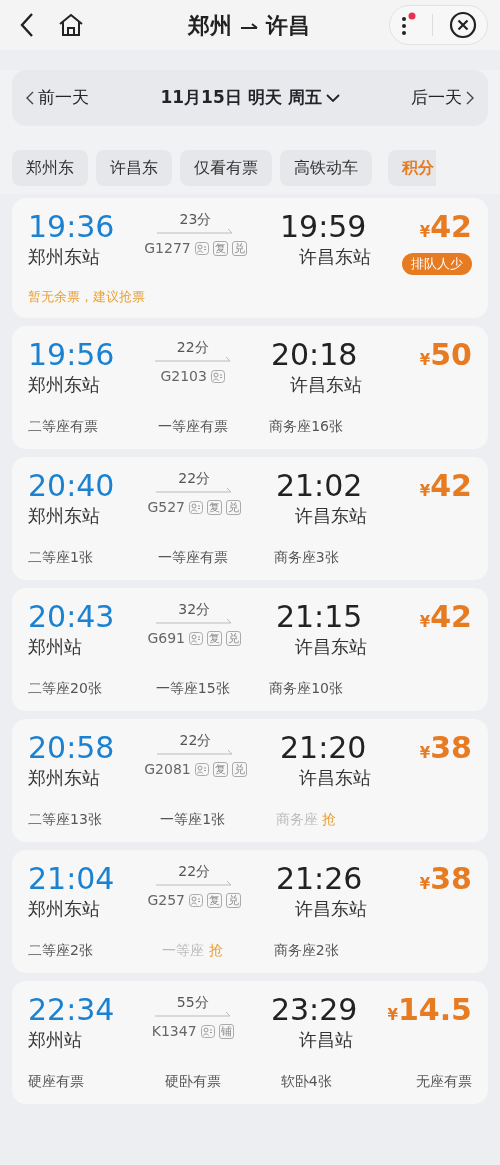 Image resolution: width=500 pixels, height=1165 pixels. What do you see at coordinates (192, 1002) in the screenshot?
I see `trip-duration: 55分` at bounding box center [192, 1002].